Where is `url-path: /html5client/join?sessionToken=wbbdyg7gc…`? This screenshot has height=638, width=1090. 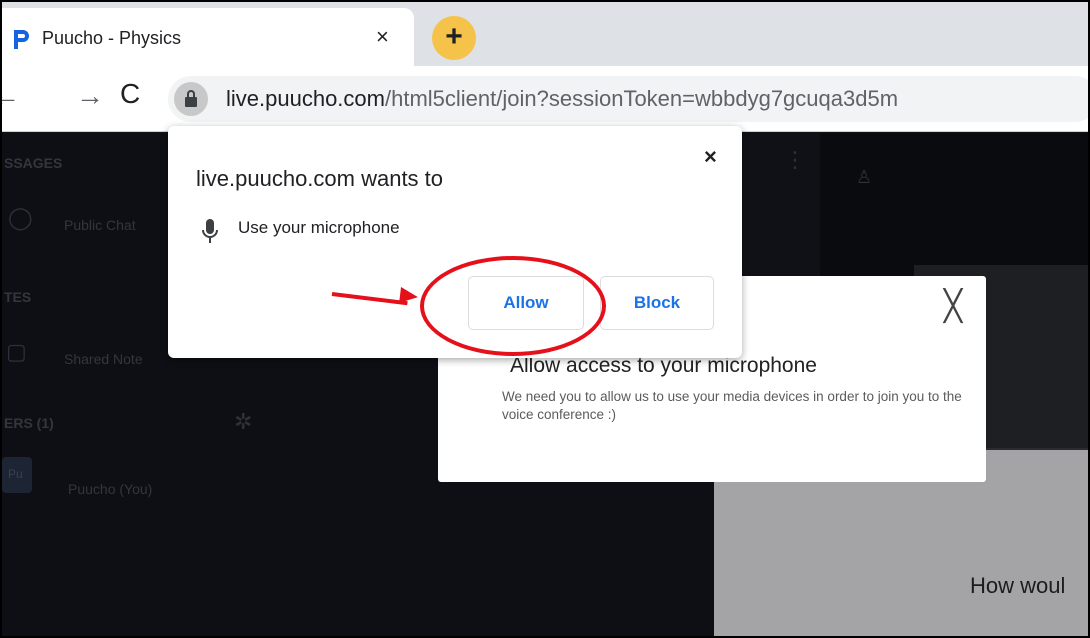
url-path: /html5client/join?sessionToken=wbbdyg7gc… is located at coordinates (641, 98).